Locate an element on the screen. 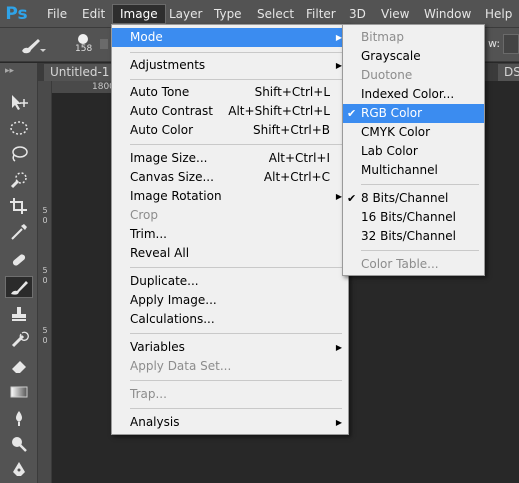 The image size is (519, 483). menu-entry-label: Auto Tone is located at coordinates (160, 92).